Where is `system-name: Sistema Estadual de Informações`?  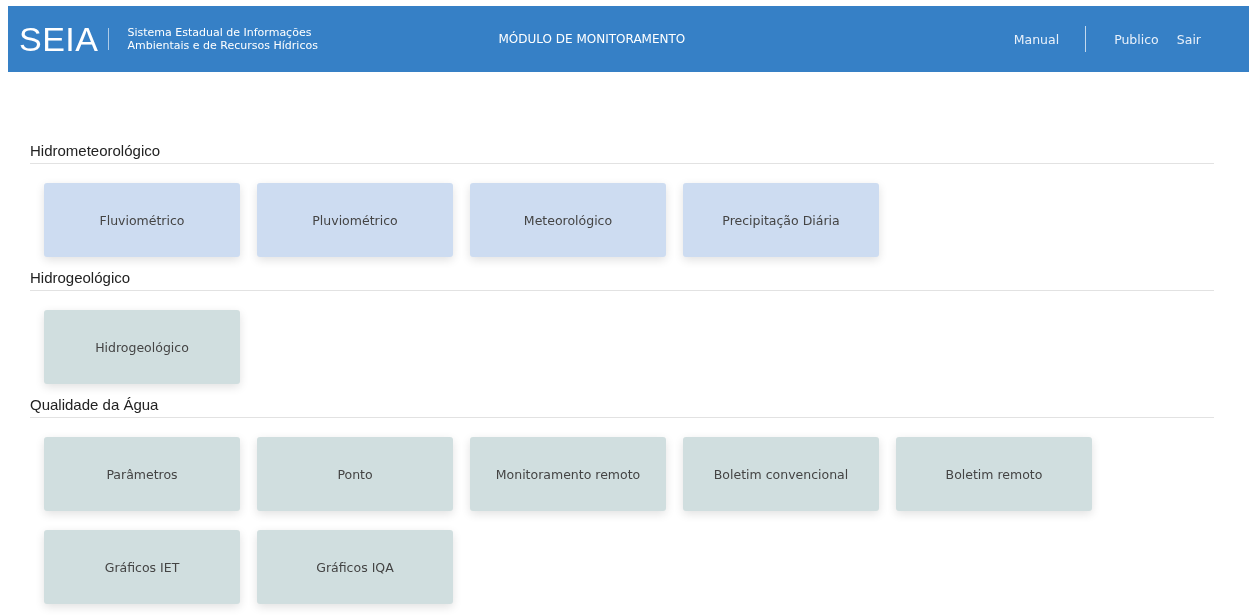 system-name: Sistema Estadual de Informações is located at coordinates (220, 32).